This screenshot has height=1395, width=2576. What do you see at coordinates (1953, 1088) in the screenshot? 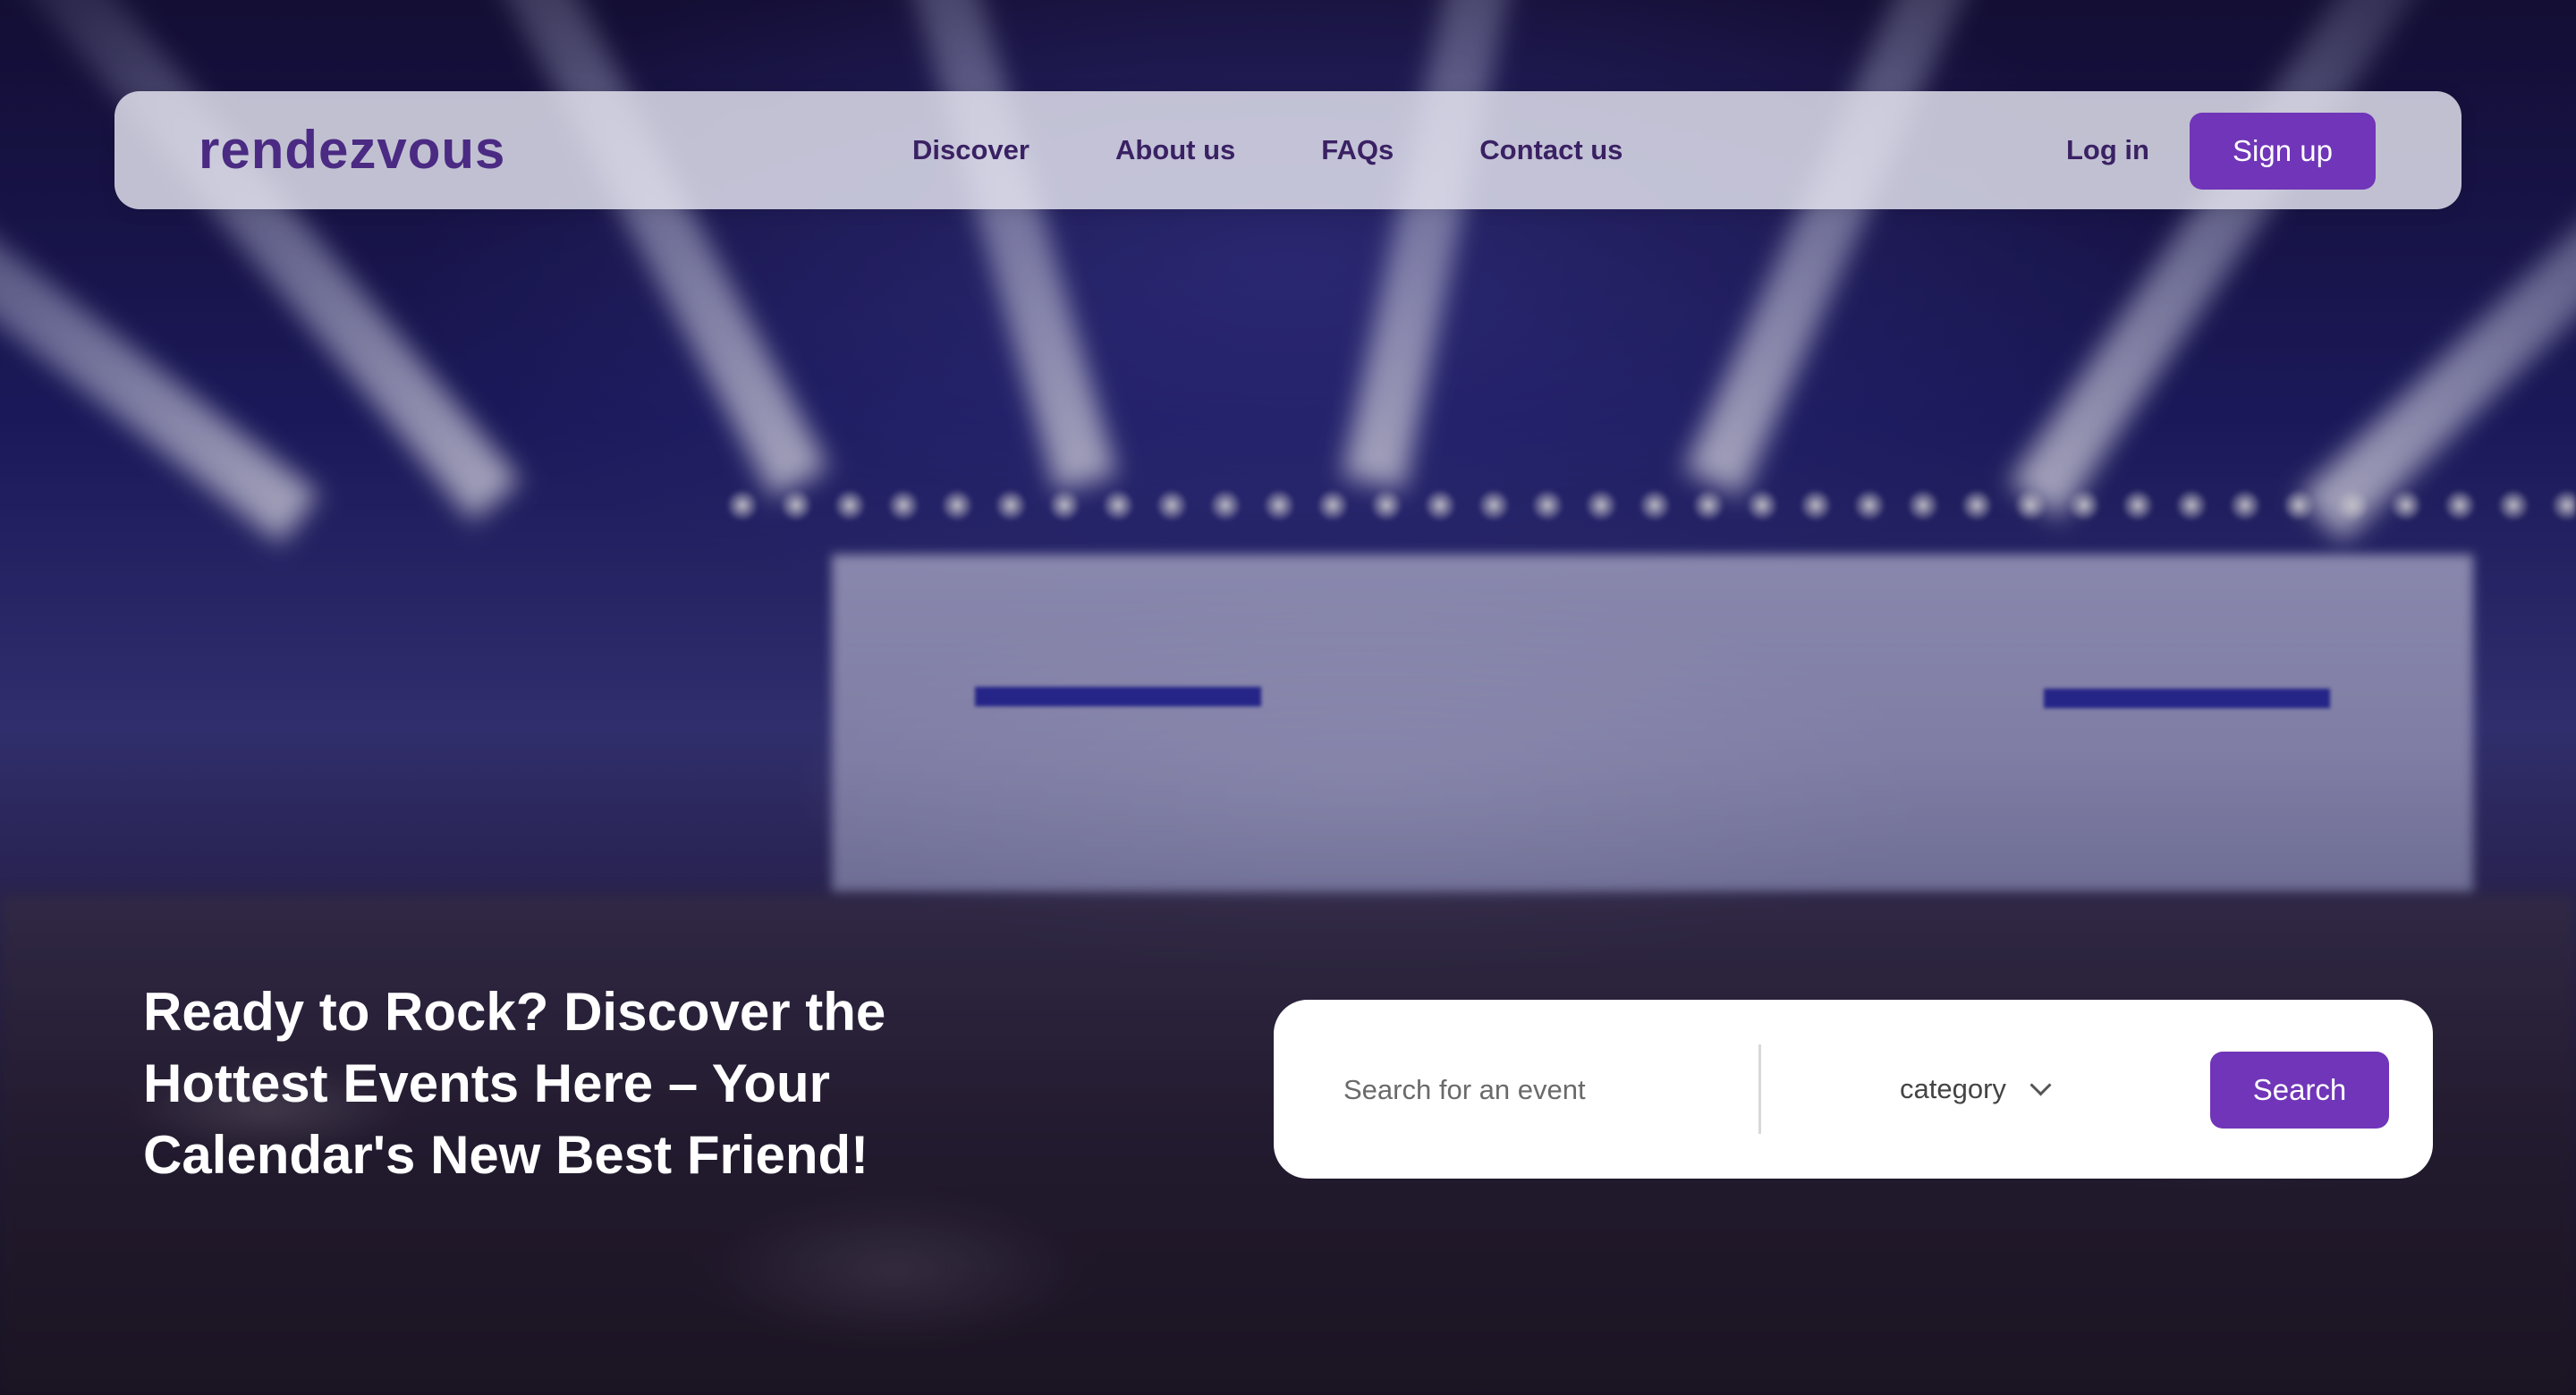
I see `category-label: category` at bounding box center [1953, 1088].